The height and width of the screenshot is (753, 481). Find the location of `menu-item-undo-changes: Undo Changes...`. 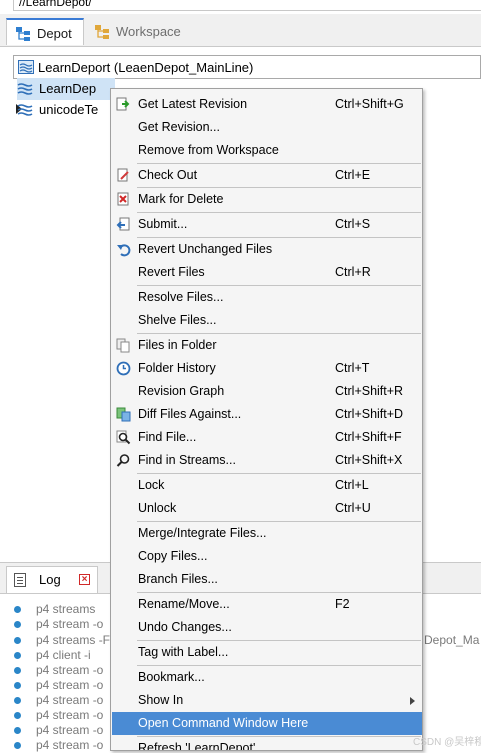

menu-item-undo-changes: Undo Changes... is located at coordinates (267, 627).